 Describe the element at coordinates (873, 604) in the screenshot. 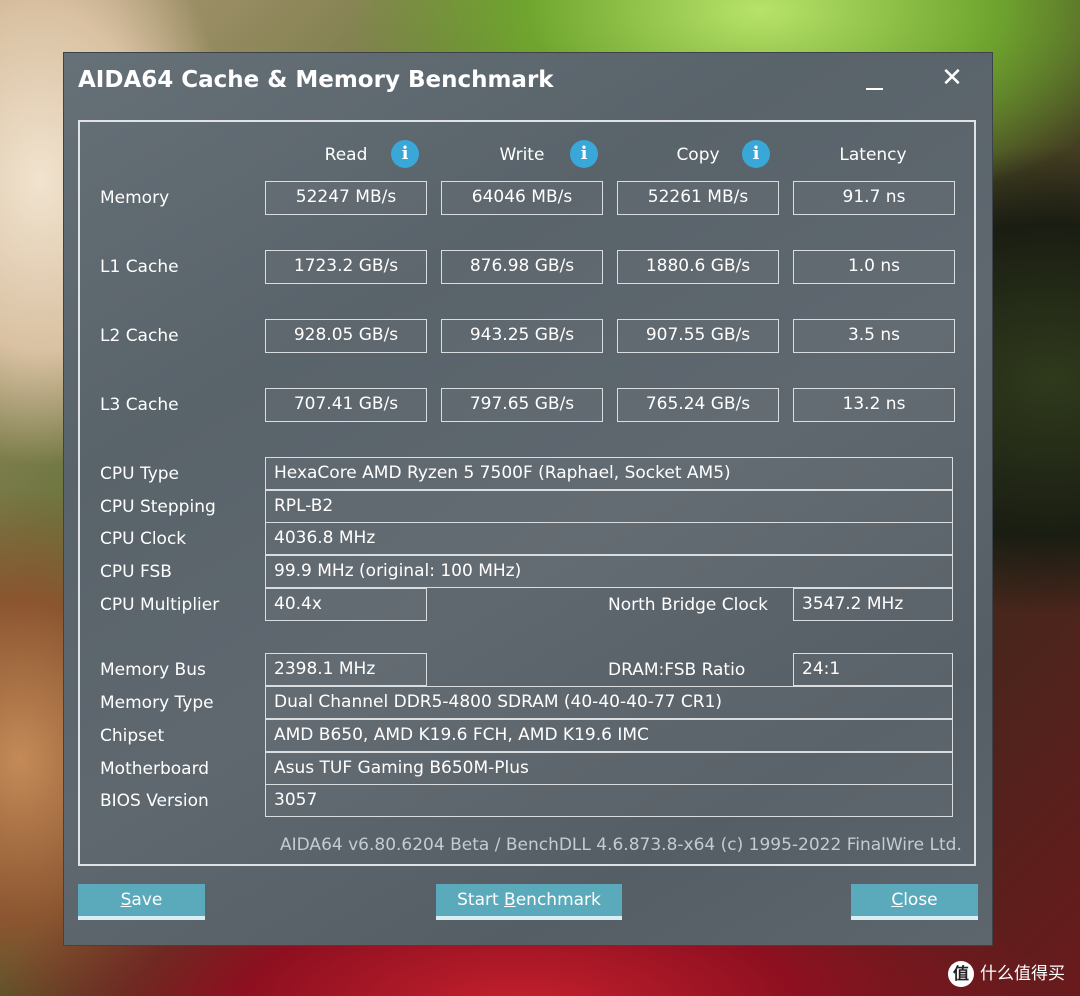

I see `north-bridge-clock-value: 3547.2 MHz` at that location.